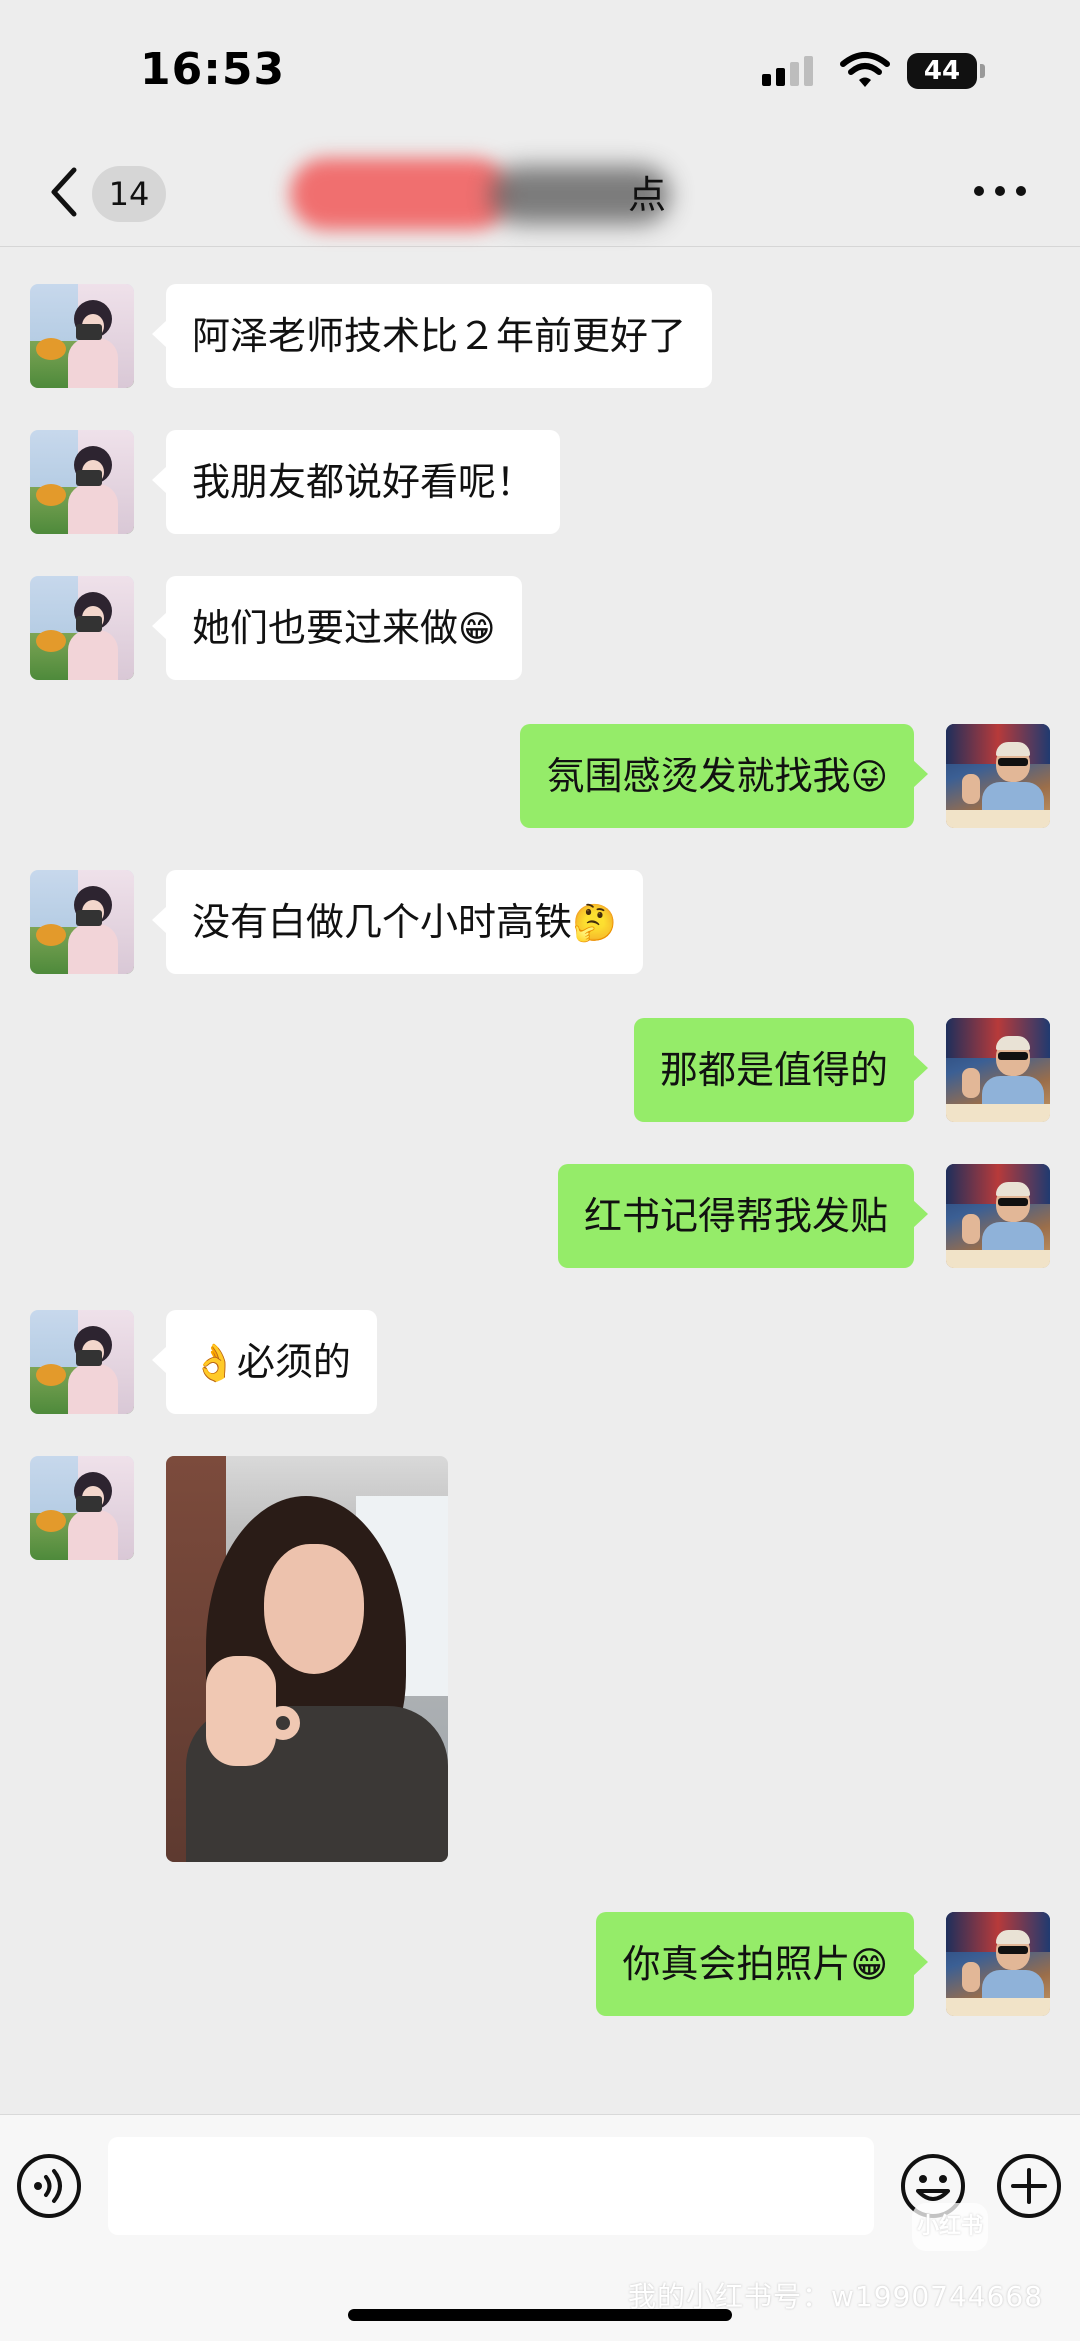 This screenshot has width=1080, height=2341. What do you see at coordinates (382, 922) in the screenshot?
I see `message-text: 没有白做几个小时高铁` at bounding box center [382, 922].